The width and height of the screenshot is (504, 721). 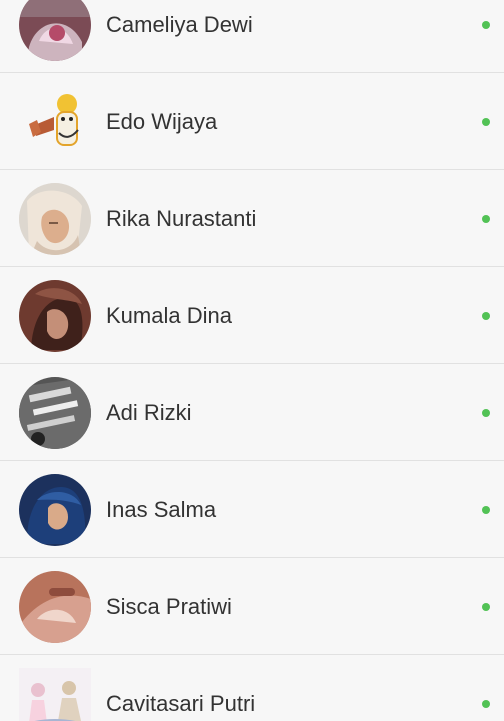 What do you see at coordinates (55, 413) in the screenshot?
I see `text-image-avatar-icon` at bounding box center [55, 413].